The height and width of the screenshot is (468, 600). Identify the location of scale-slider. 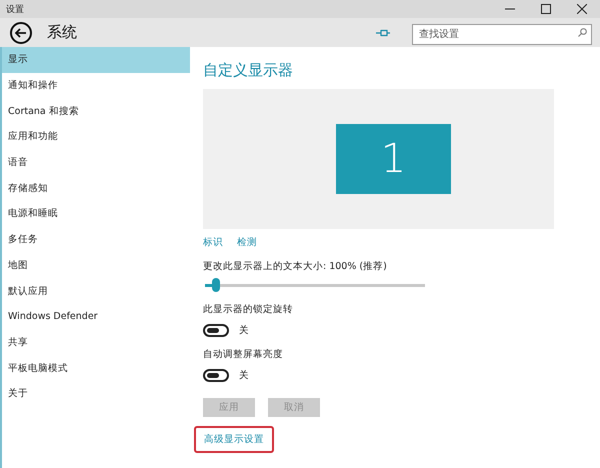
(315, 285).